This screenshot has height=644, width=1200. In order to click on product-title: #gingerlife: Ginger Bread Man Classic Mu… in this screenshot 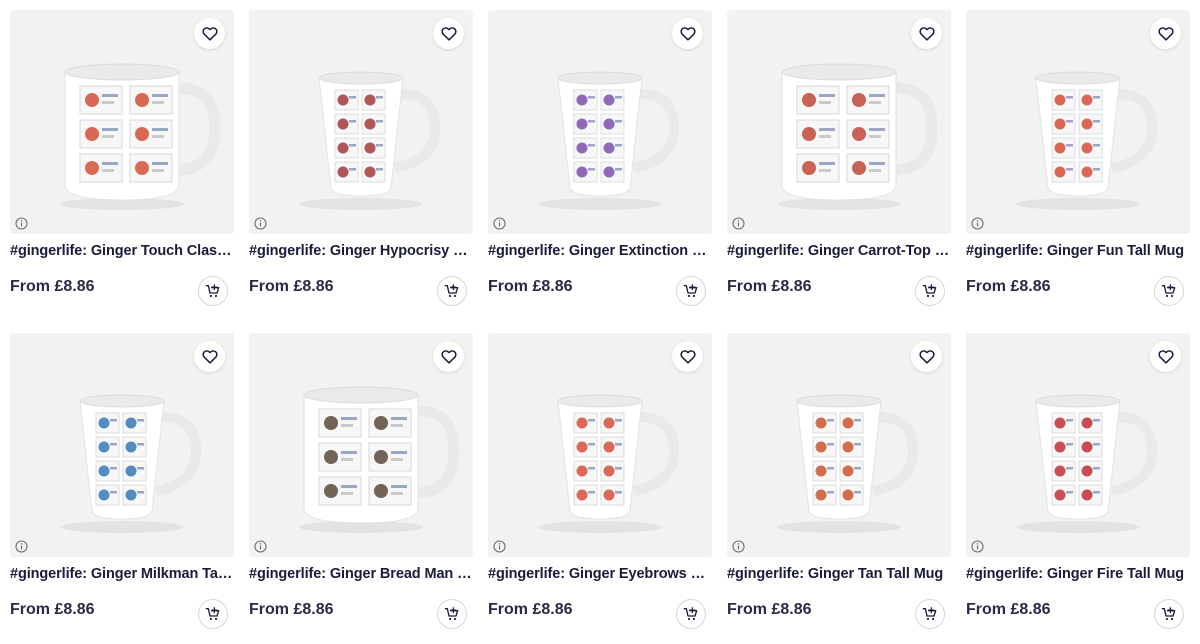, I will do `click(361, 574)`.